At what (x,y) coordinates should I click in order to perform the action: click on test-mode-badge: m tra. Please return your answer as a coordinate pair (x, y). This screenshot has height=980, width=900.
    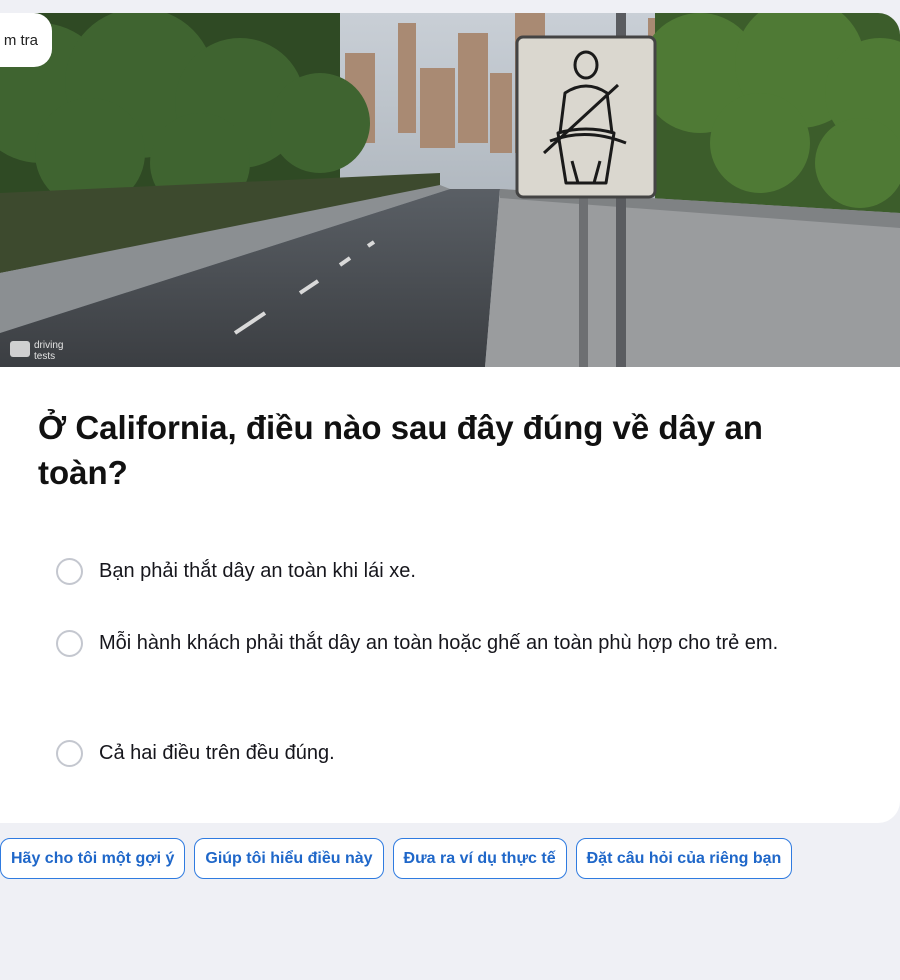
    Looking at the image, I should click on (26, 40).